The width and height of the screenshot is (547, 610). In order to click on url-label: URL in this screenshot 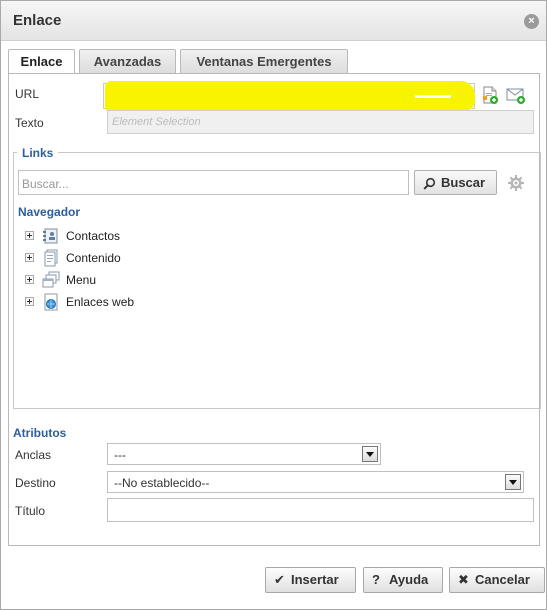, I will do `click(27, 94)`.